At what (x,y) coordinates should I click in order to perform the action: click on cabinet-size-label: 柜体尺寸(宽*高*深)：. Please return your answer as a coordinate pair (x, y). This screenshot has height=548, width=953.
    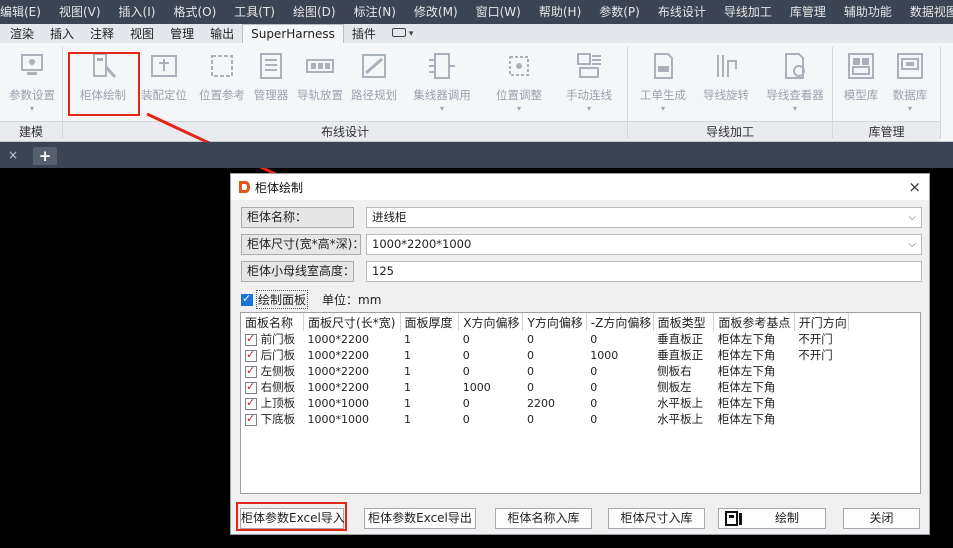
    Looking at the image, I should click on (302, 244).